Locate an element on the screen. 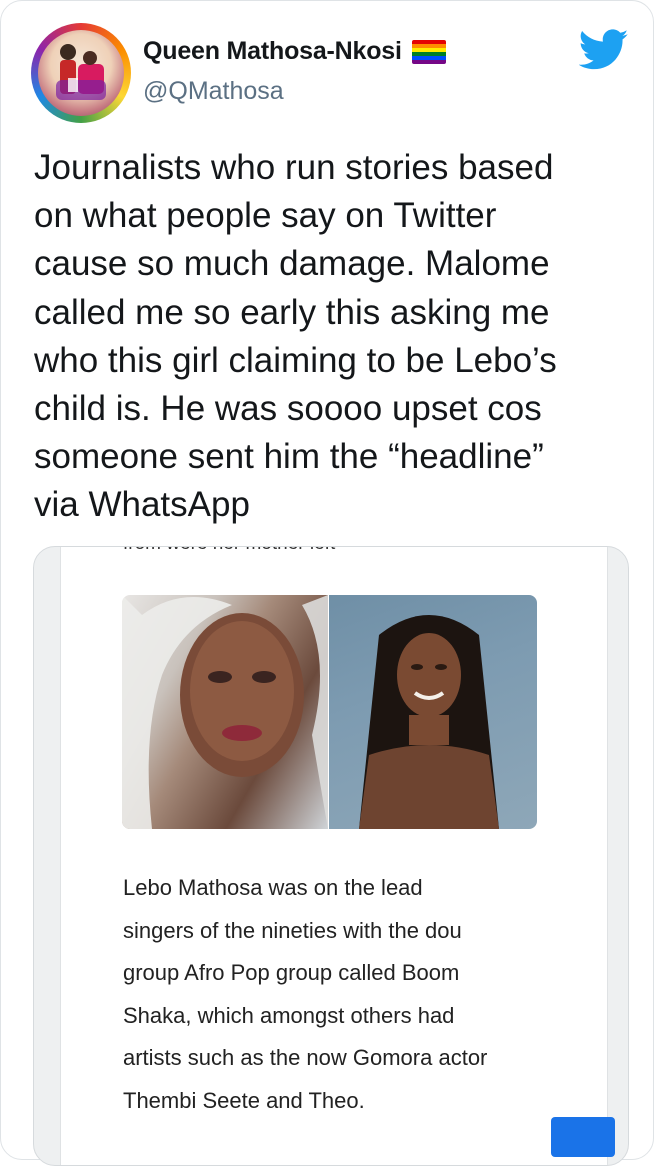 The width and height of the screenshot is (656, 1166). author-display-name: Queen Mathosa-Nkosi is located at coordinates (272, 51).